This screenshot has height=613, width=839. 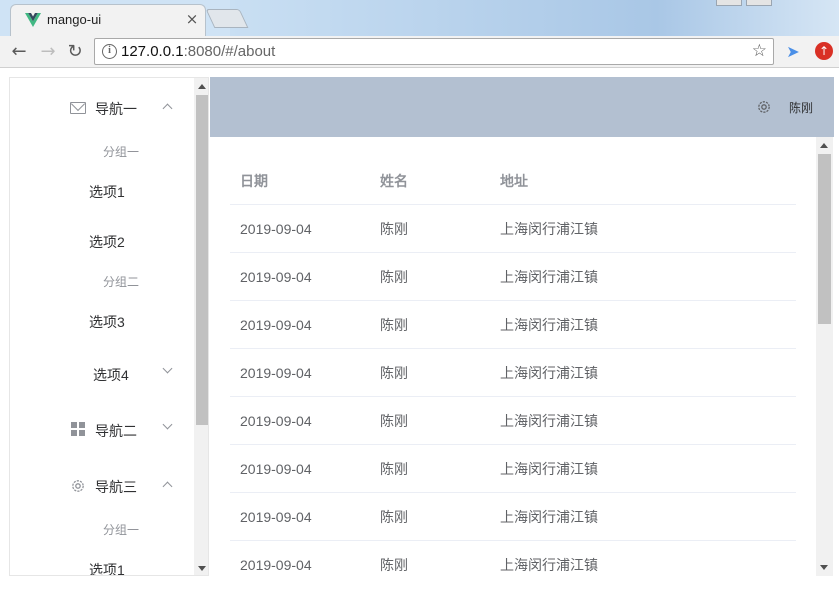 I want to click on column-header-address: 地址, so click(x=514, y=181).